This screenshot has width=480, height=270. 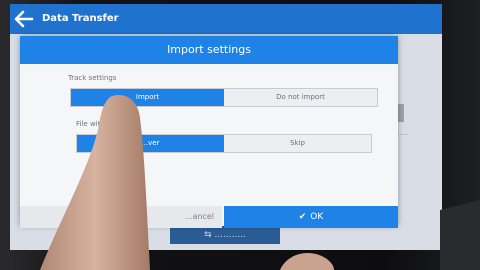 I want to click on track-settings-selector: Import Do not import, so click(x=224, y=97).